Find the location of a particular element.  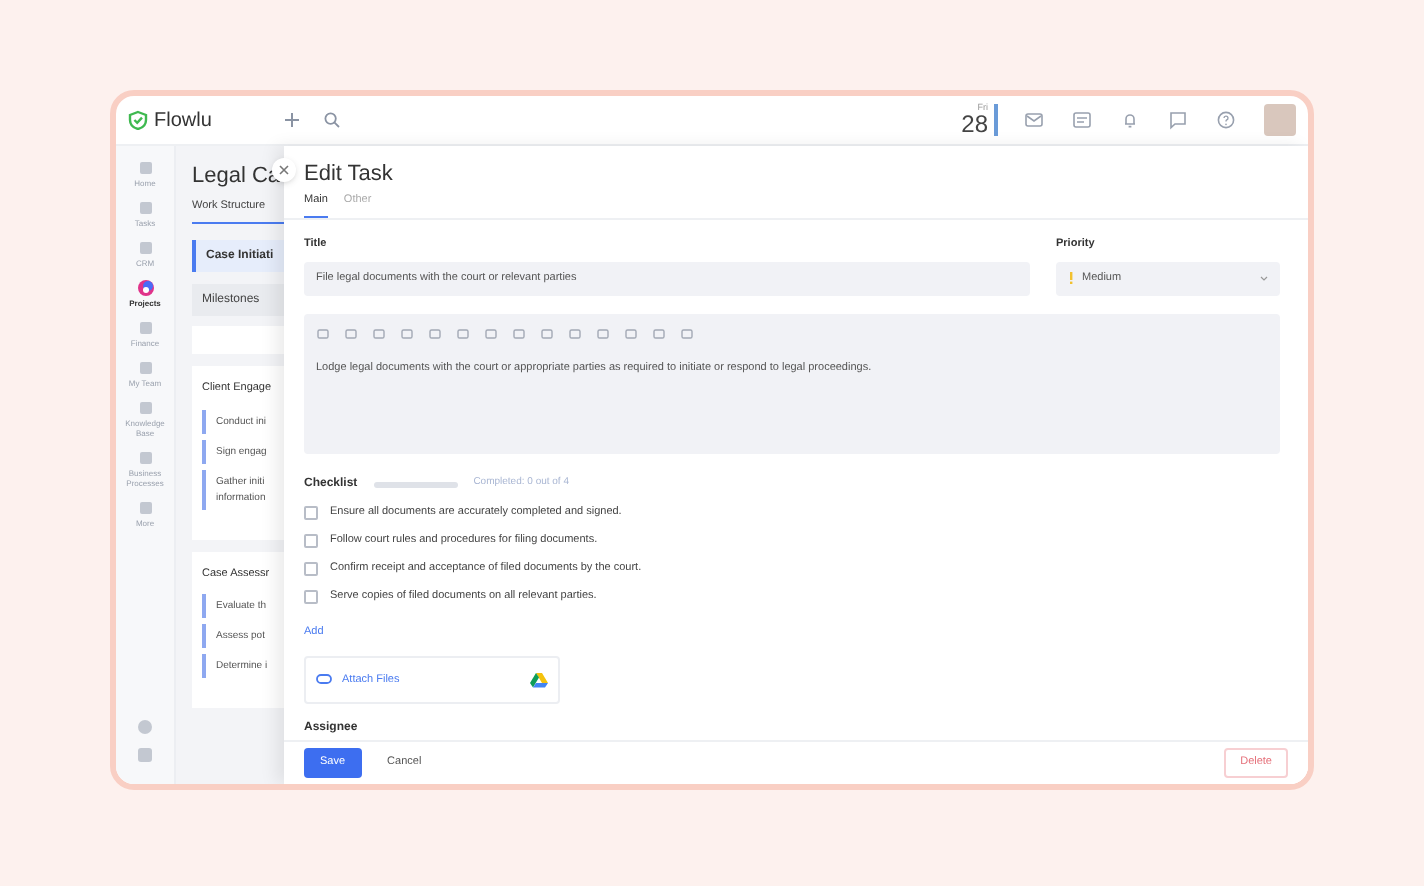

mail-icon is located at coordinates (1034, 120).